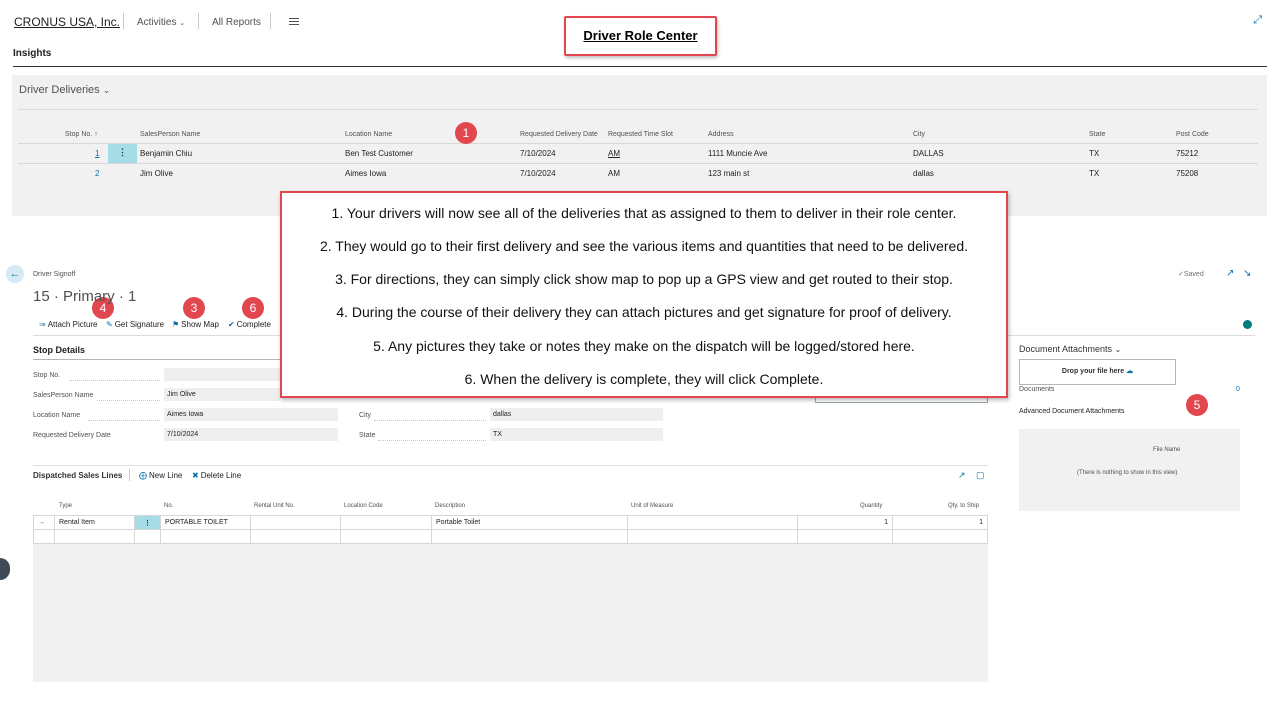  Describe the element at coordinates (44, 522) in the screenshot. I see `row-current-arrow-icon: →` at that location.